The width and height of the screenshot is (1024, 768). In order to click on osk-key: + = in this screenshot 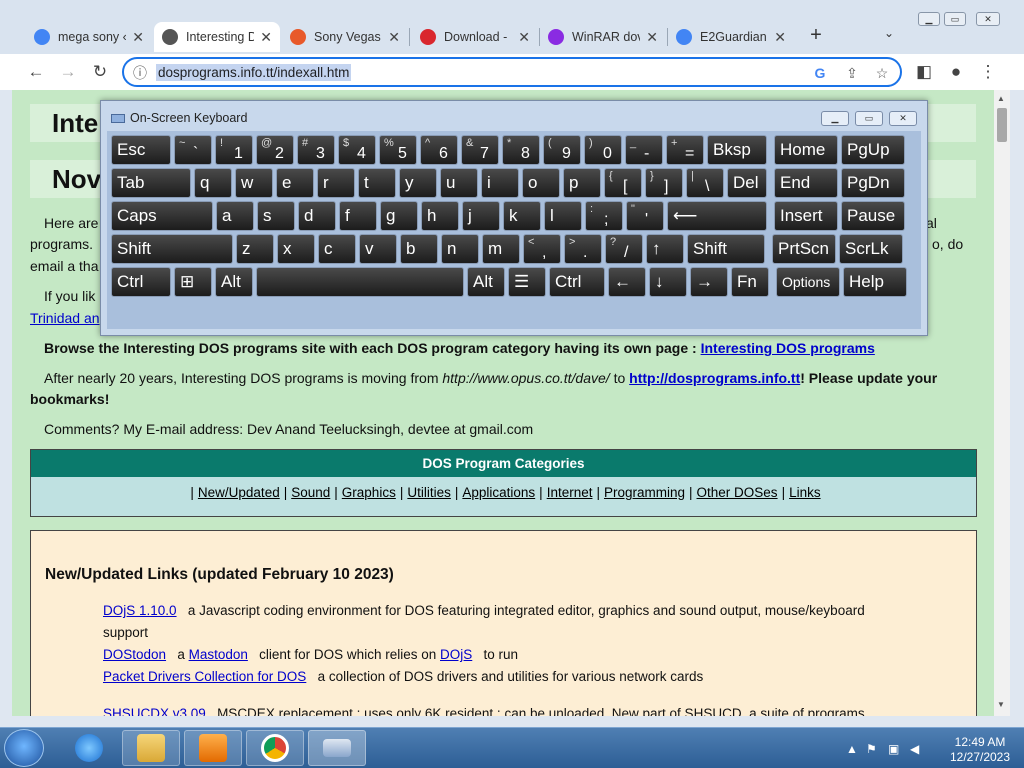, I will do `click(685, 150)`.